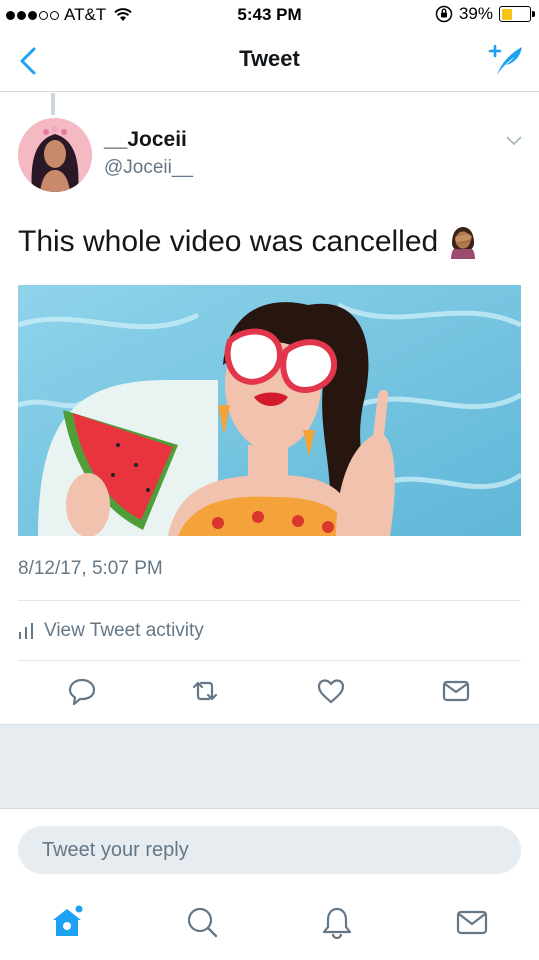 The height and width of the screenshot is (960, 539). What do you see at coordinates (456, 691) in the screenshot?
I see `envelope-icon` at bounding box center [456, 691].